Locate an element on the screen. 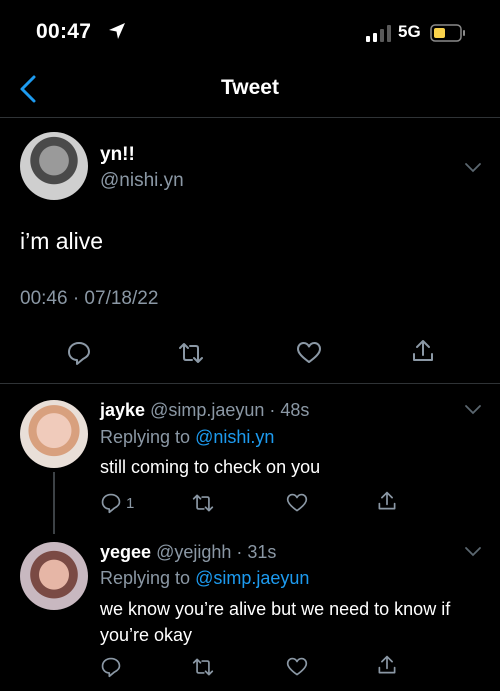 This screenshot has height=691, width=500. reply-author-line: jayke @simp.jaeyun · 48s is located at coordinates (204, 410).